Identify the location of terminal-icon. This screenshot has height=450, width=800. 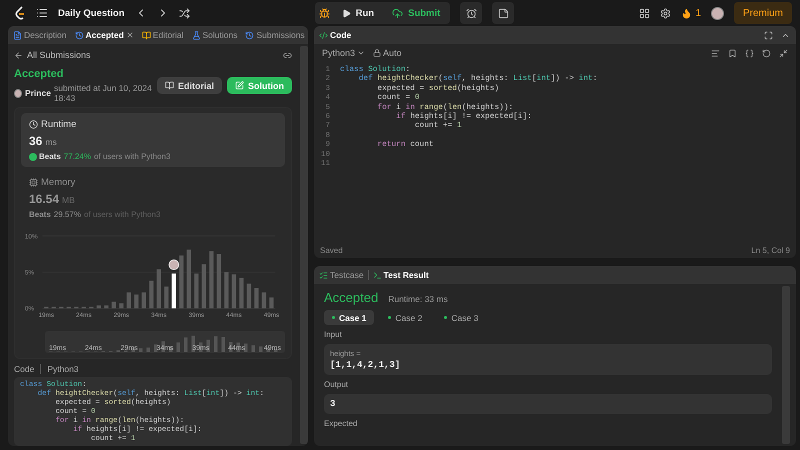
(377, 275).